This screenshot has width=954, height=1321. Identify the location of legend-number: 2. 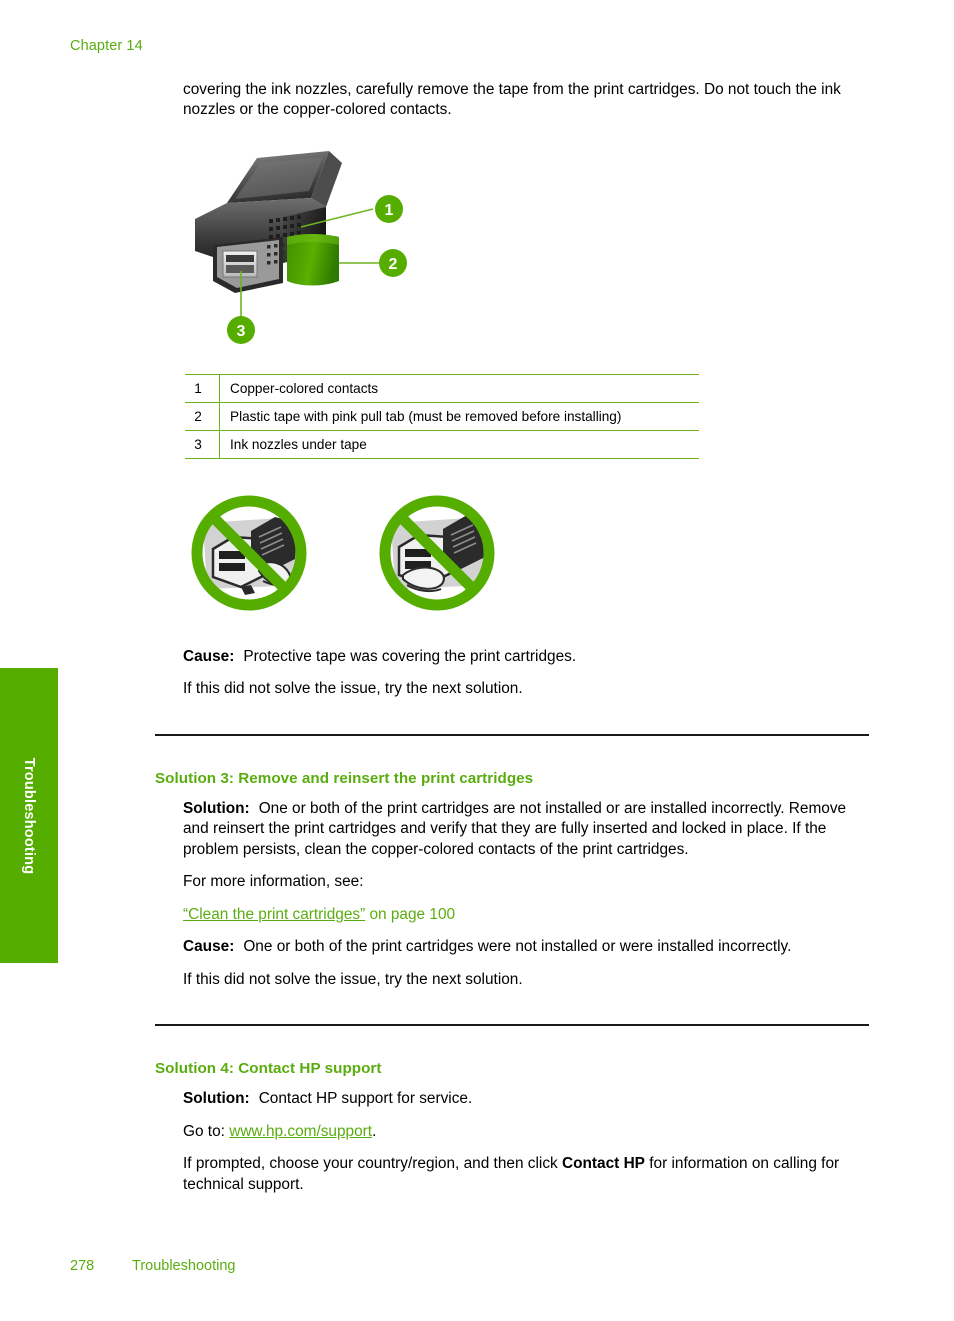
(202, 416).